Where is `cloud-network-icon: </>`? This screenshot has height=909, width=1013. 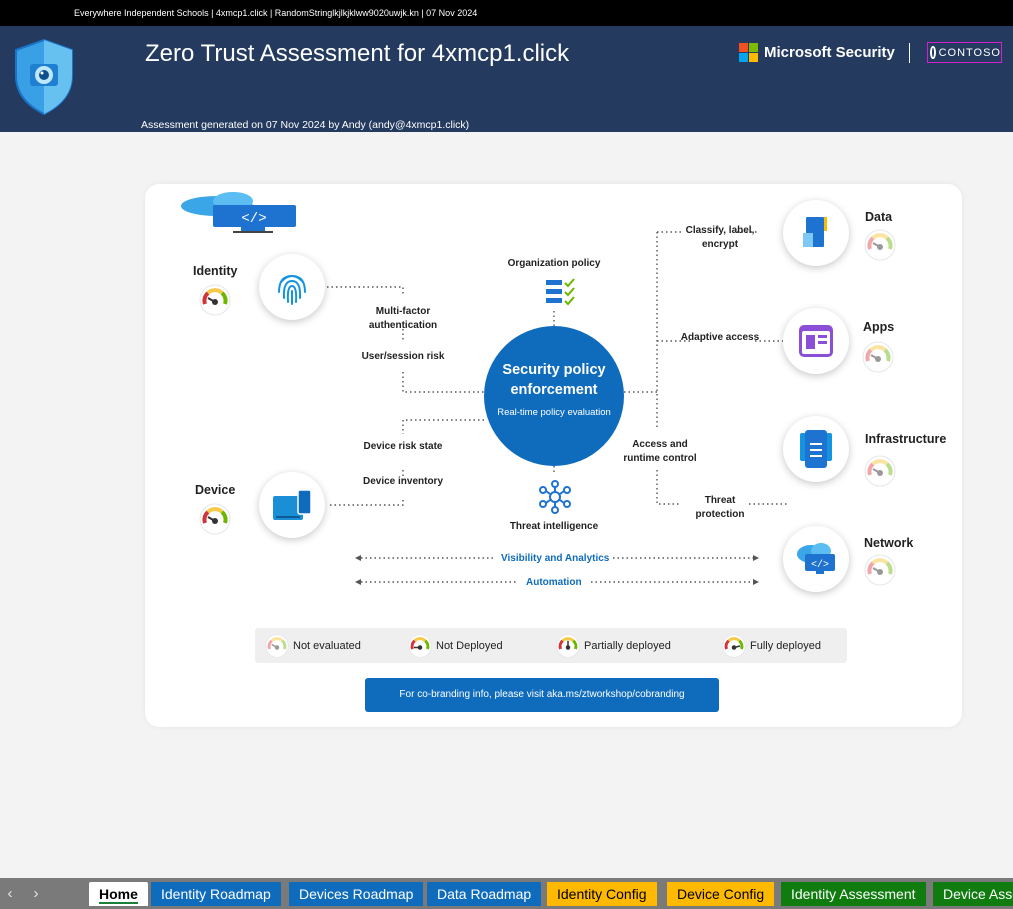 cloud-network-icon: </> is located at coordinates (816, 558).